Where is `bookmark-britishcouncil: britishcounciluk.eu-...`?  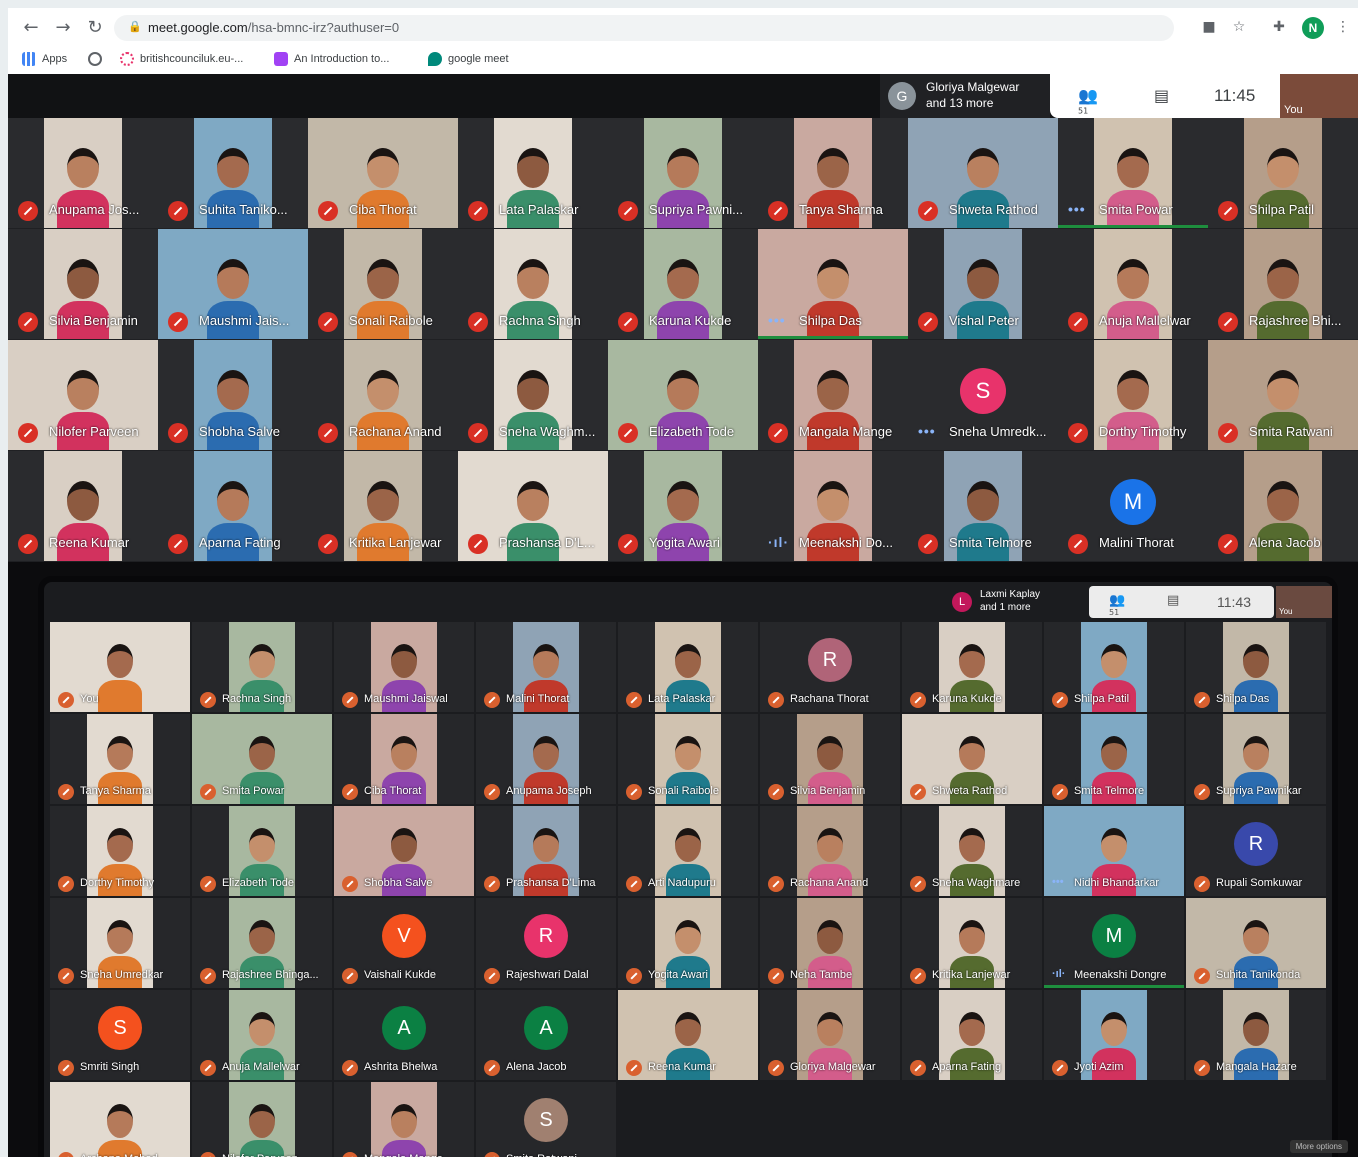
bookmark-britishcouncil: britishcounciluk.eu-... is located at coordinates (181, 59).